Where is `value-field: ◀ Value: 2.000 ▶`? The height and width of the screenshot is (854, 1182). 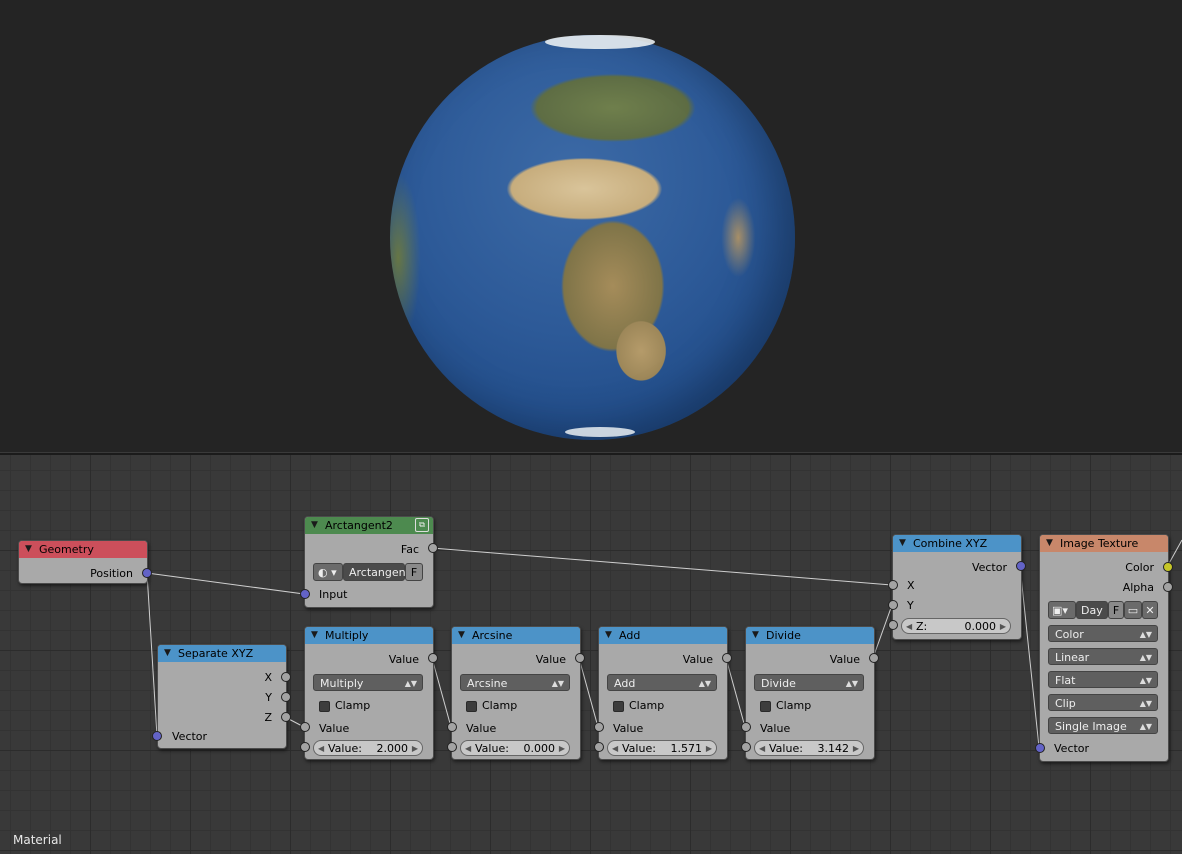
value-field: ◀ Value: 2.000 ▶ is located at coordinates (368, 748).